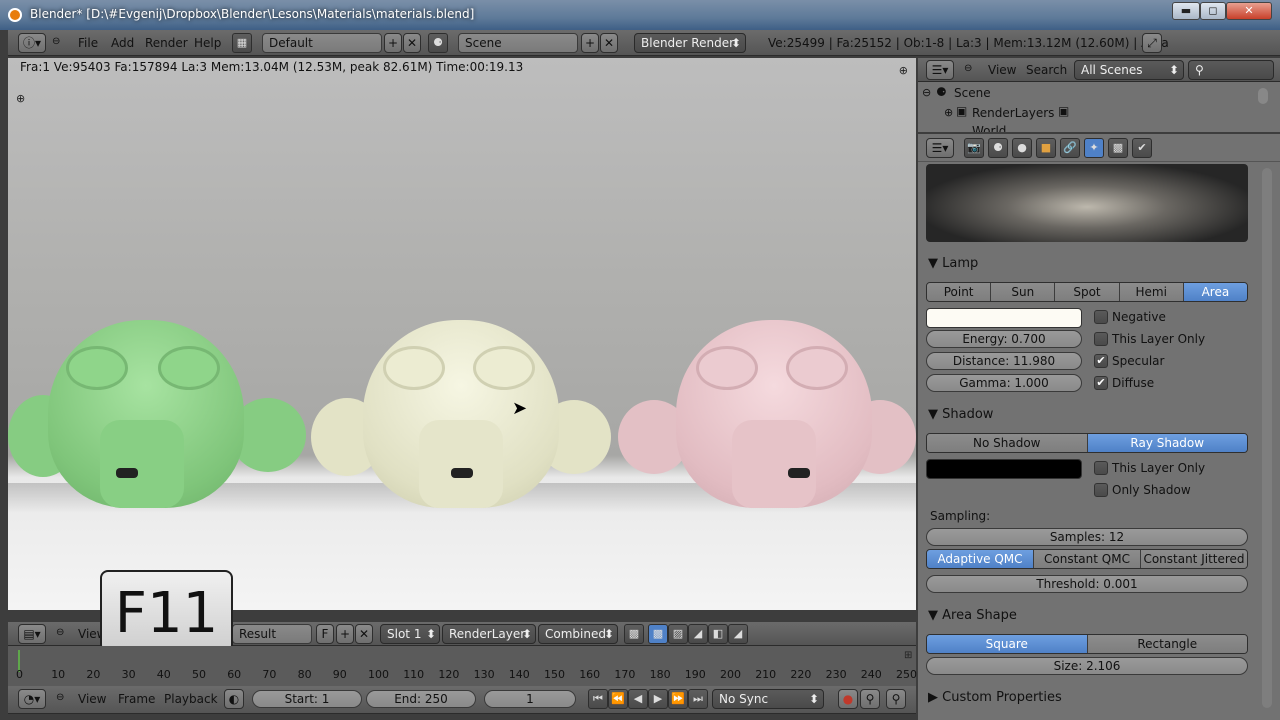  Describe the element at coordinates (1215, 292) in the screenshot. I see `lamp-type-area-button: Area` at that location.